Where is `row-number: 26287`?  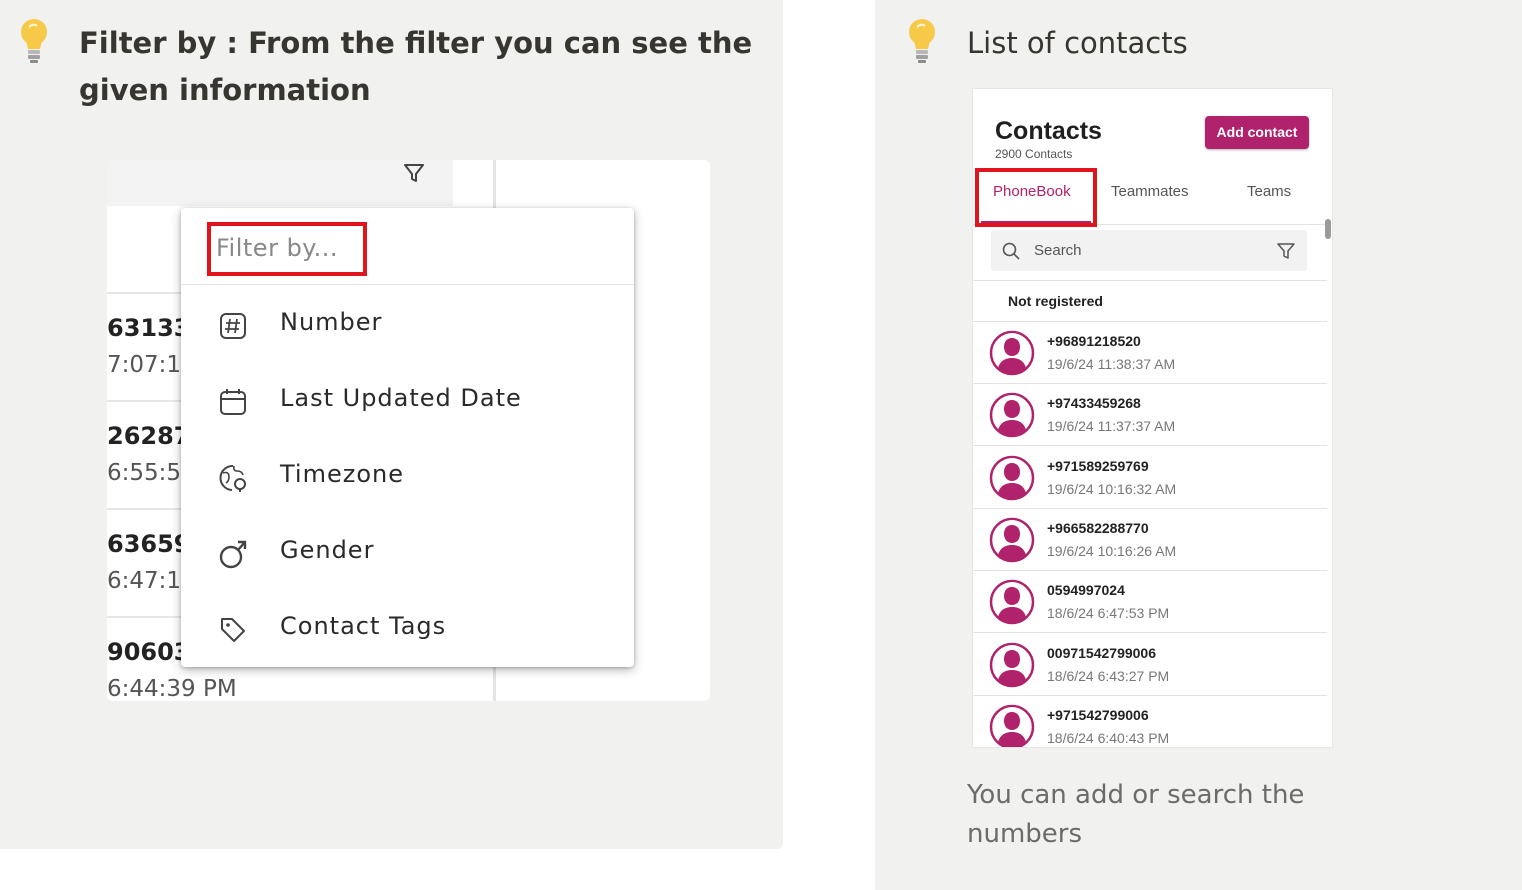
row-number: 26287 is located at coordinates (149, 436).